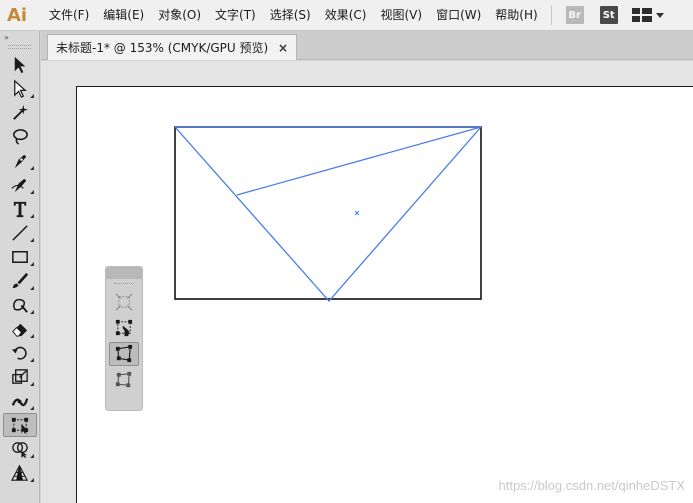 The width and height of the screenshot is (693, 503). I want to click on widget-grip, so click(124, 285).